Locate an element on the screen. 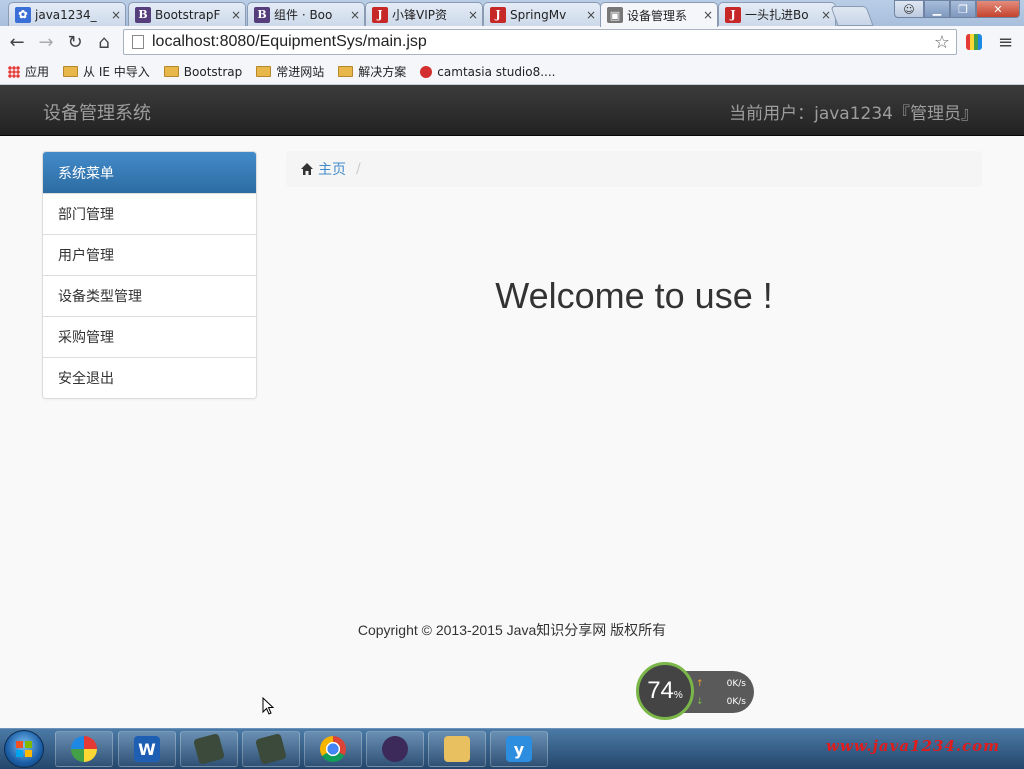 The height and width of the screenshot is (769, 1024). top-navbar: 设备管理系统 当前用户：java1234『管理员』 is located at coordinates (512, 110).